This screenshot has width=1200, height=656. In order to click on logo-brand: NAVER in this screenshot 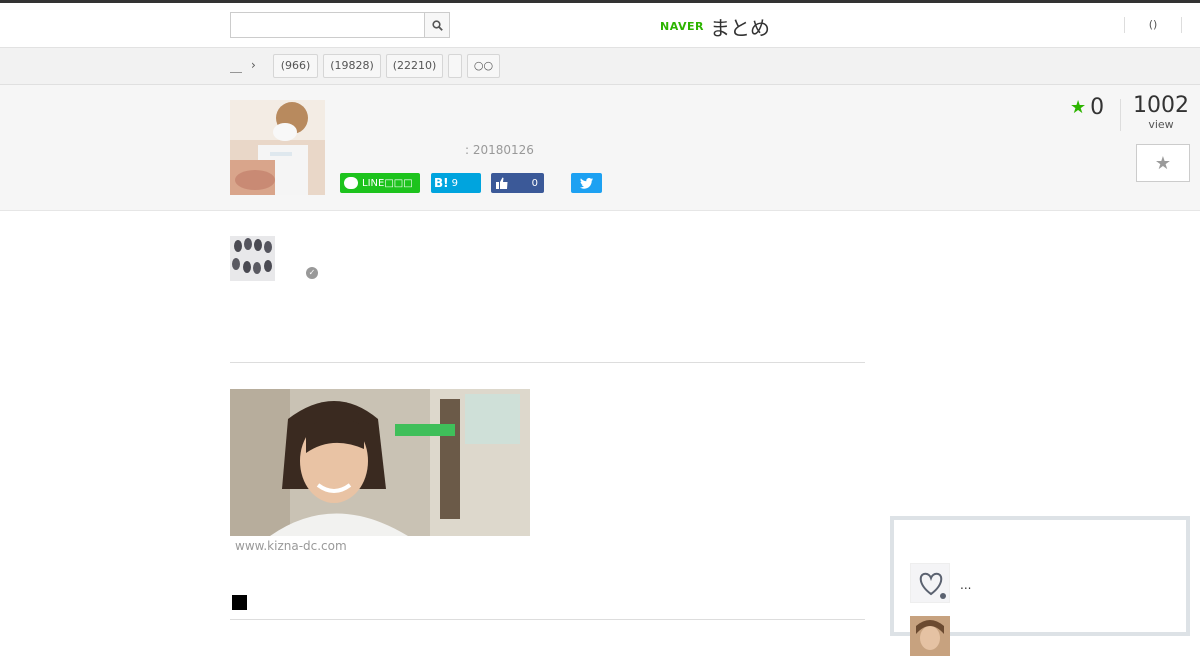, I will do `click(682, 26)`.